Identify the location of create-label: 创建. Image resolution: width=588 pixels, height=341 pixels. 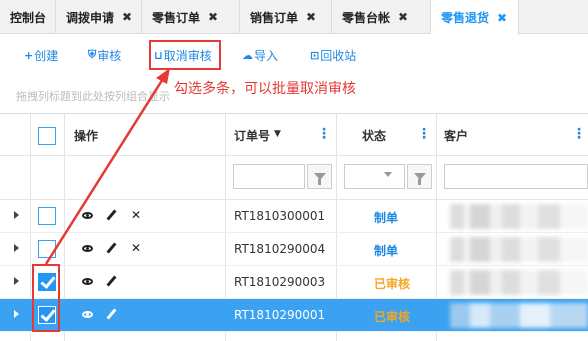
(46, 55).